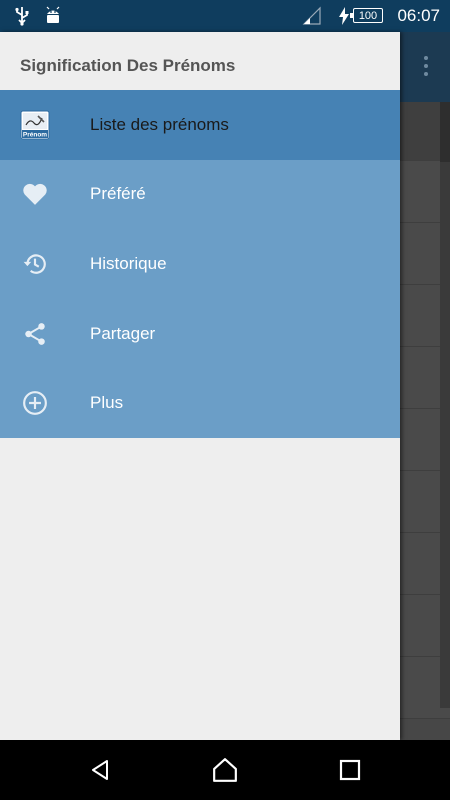 This screenshot has width=450, height=800. I want to click on plus-circle-icon, so click(35, 403).